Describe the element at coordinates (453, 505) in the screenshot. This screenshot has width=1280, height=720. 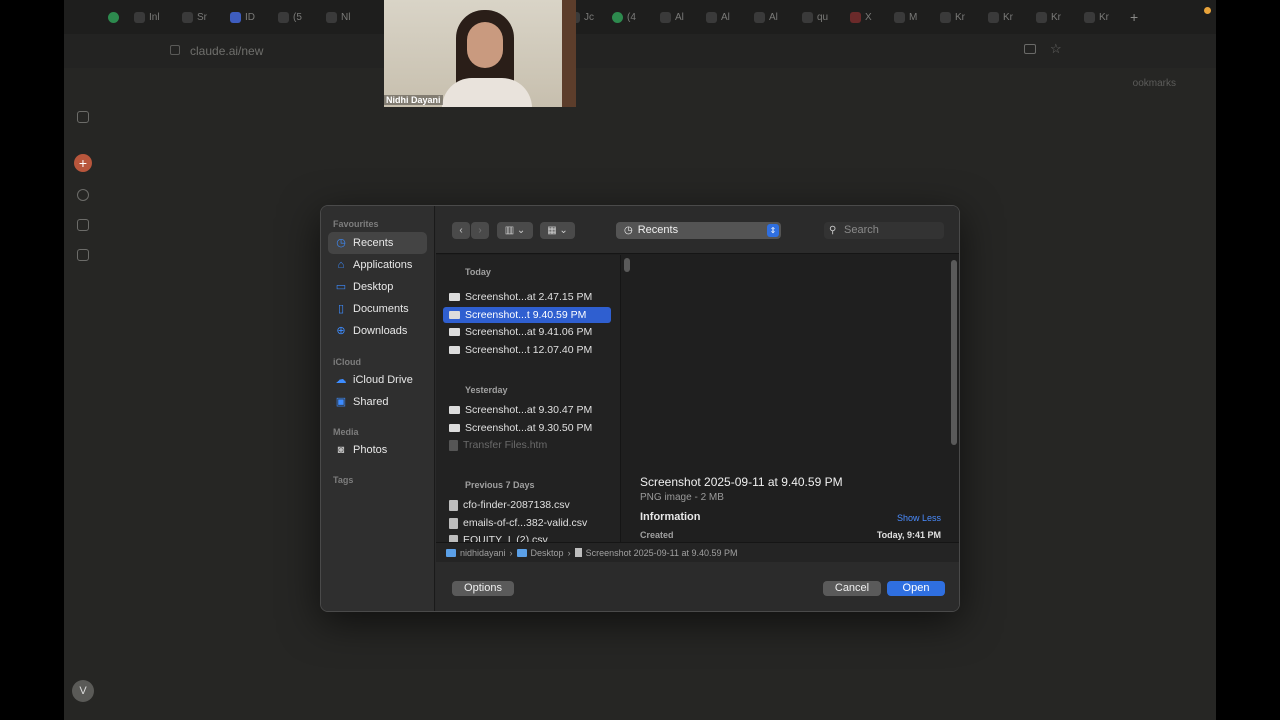
I see `csv-file-icon` at that location.